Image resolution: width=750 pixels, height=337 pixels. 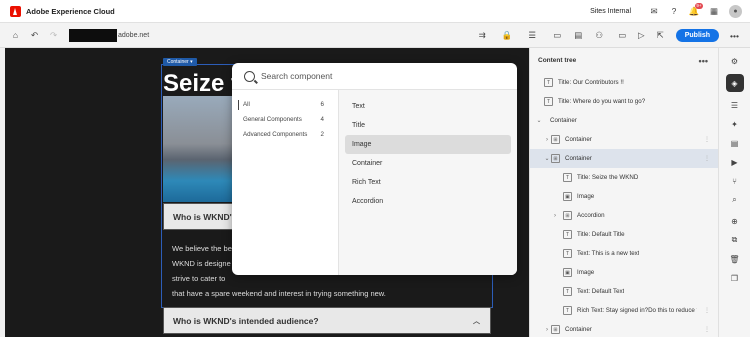 I want to click on panel-header: Content tree •••, so click(x=624, y=60).